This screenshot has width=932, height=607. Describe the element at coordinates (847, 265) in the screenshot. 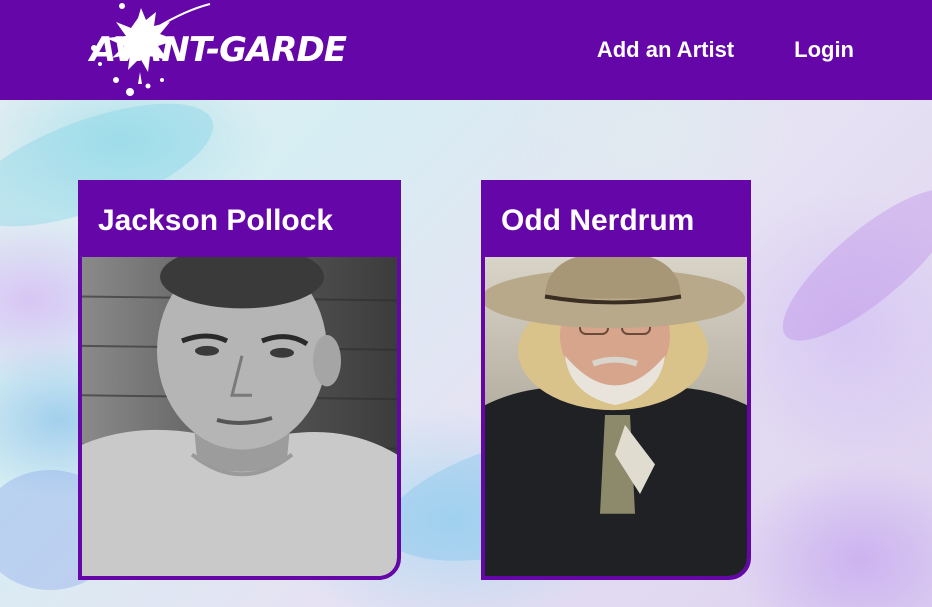

I see `background-marble` at that location.